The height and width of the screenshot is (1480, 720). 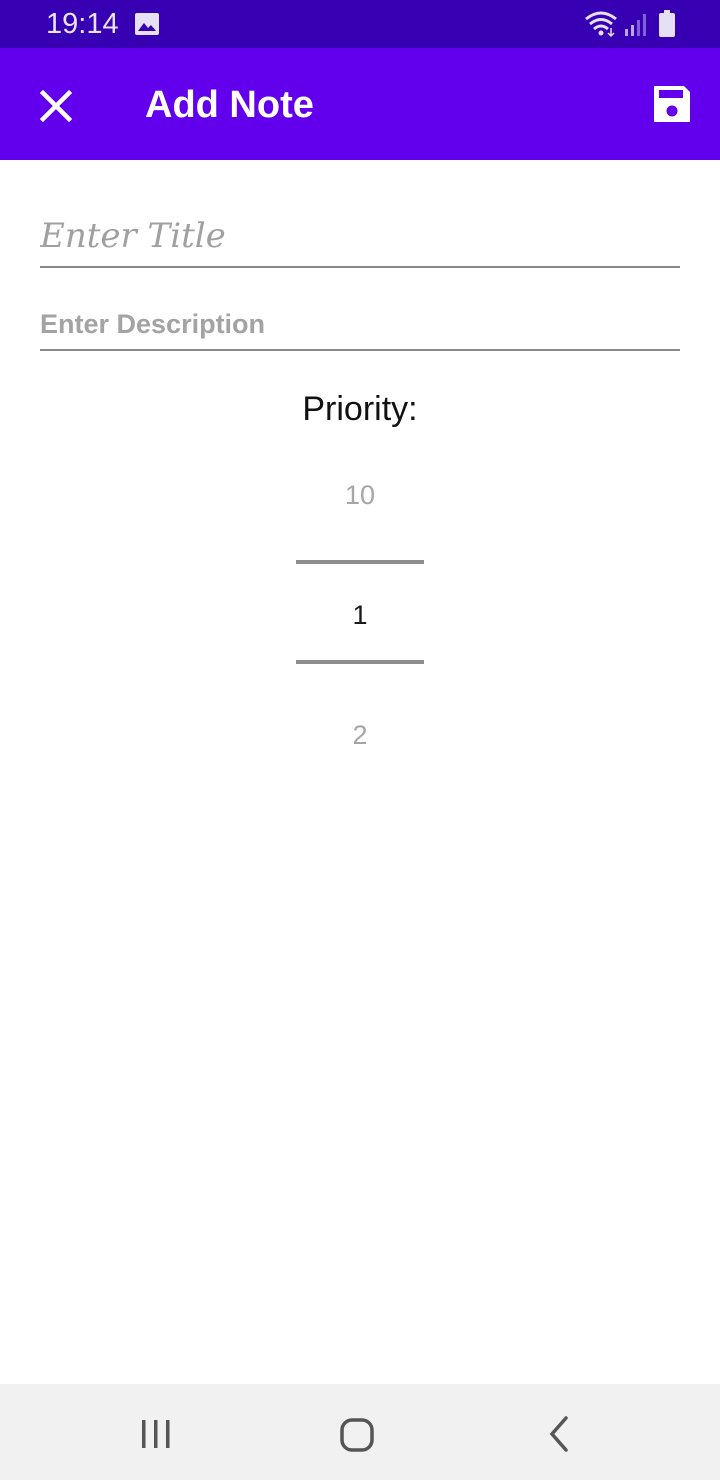 I want to click on picker-previous-value: 10, so click(x=360, y=495).